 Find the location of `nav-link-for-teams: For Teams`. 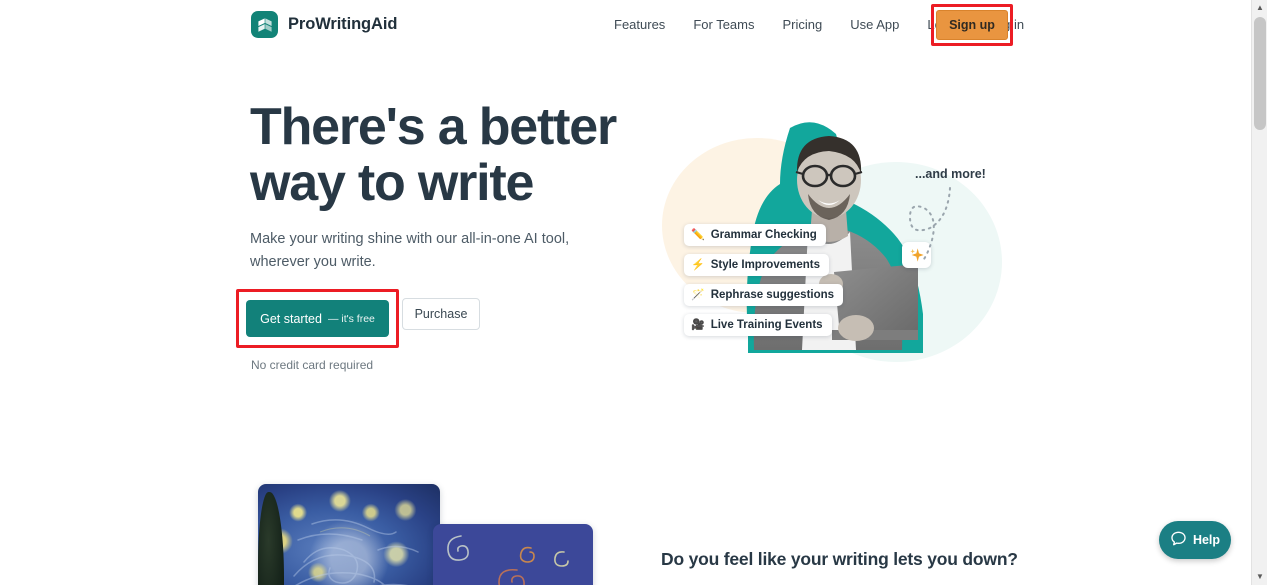

nav-link-for-teams: For Teams is located at coordinates (723, 25).